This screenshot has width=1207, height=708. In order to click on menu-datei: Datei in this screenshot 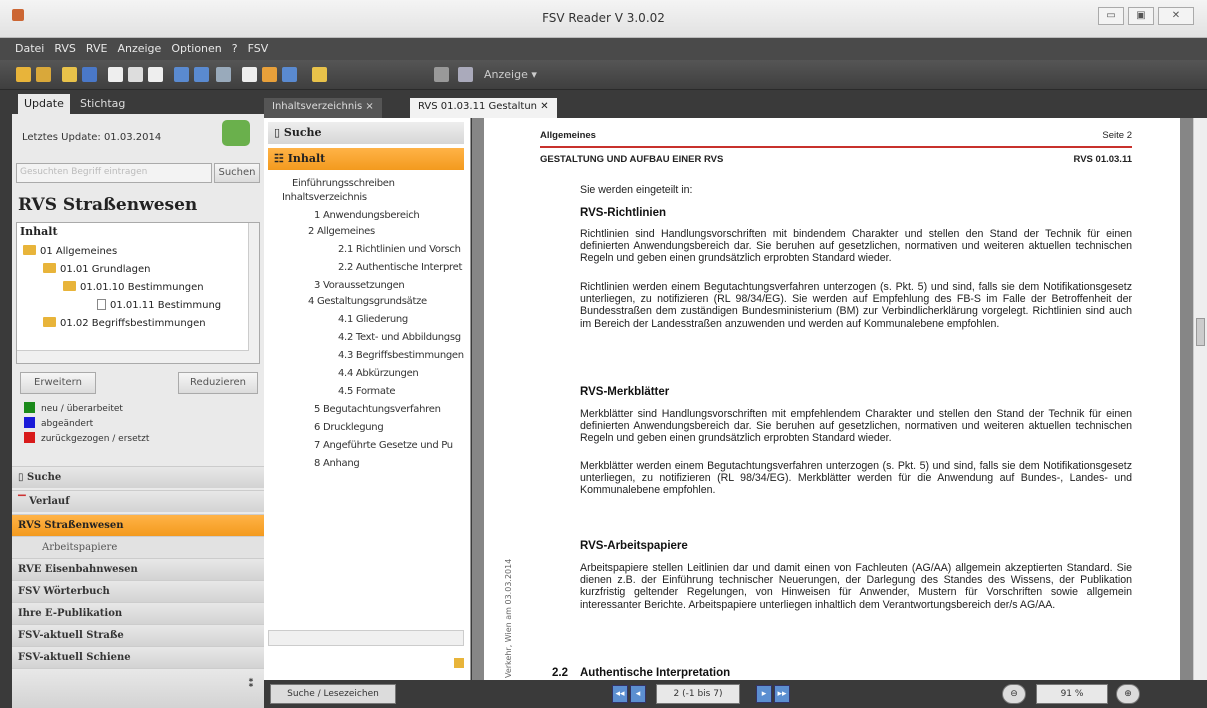, I will do `click(29, 46)`.